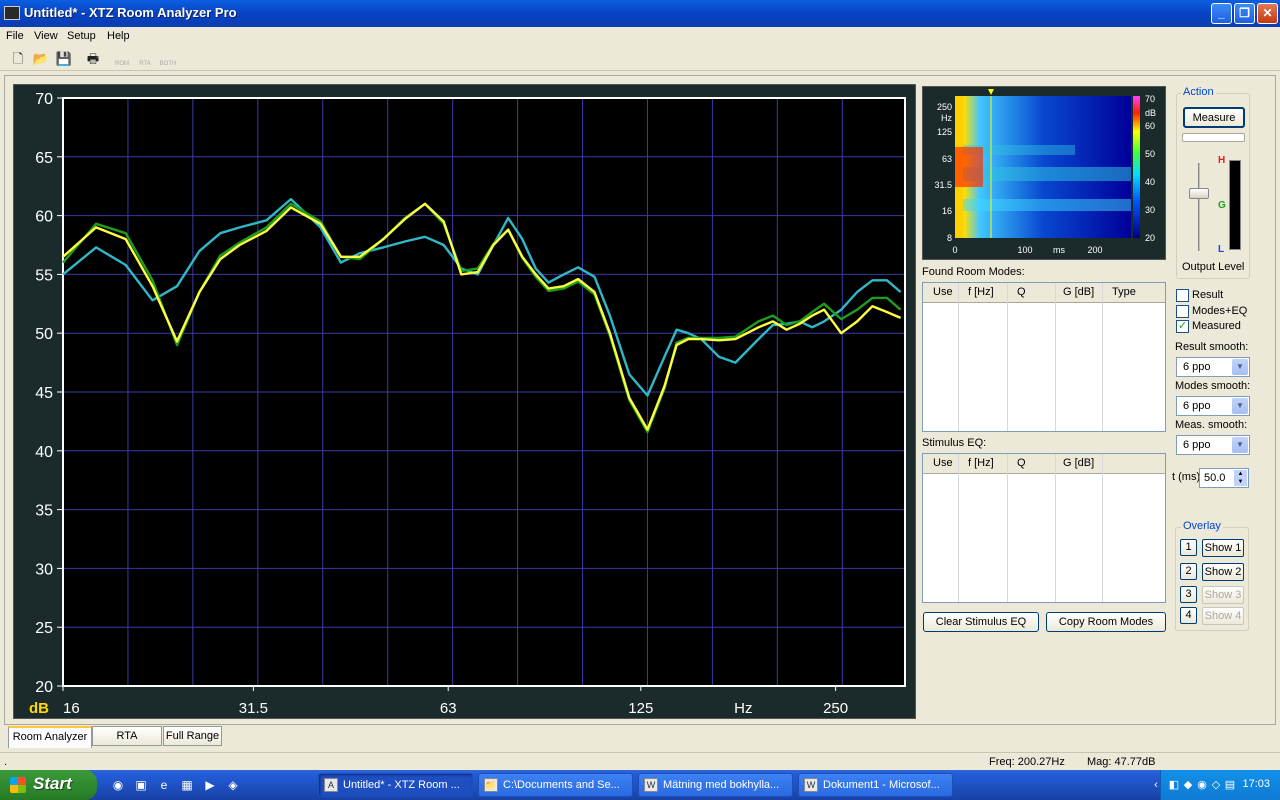 The height and width of the screenshot is (800, 1280). What do you see at coordinates (1235, 205) in the screenshot?
I see `output-level-meter` at bounding box center [1235, 205].